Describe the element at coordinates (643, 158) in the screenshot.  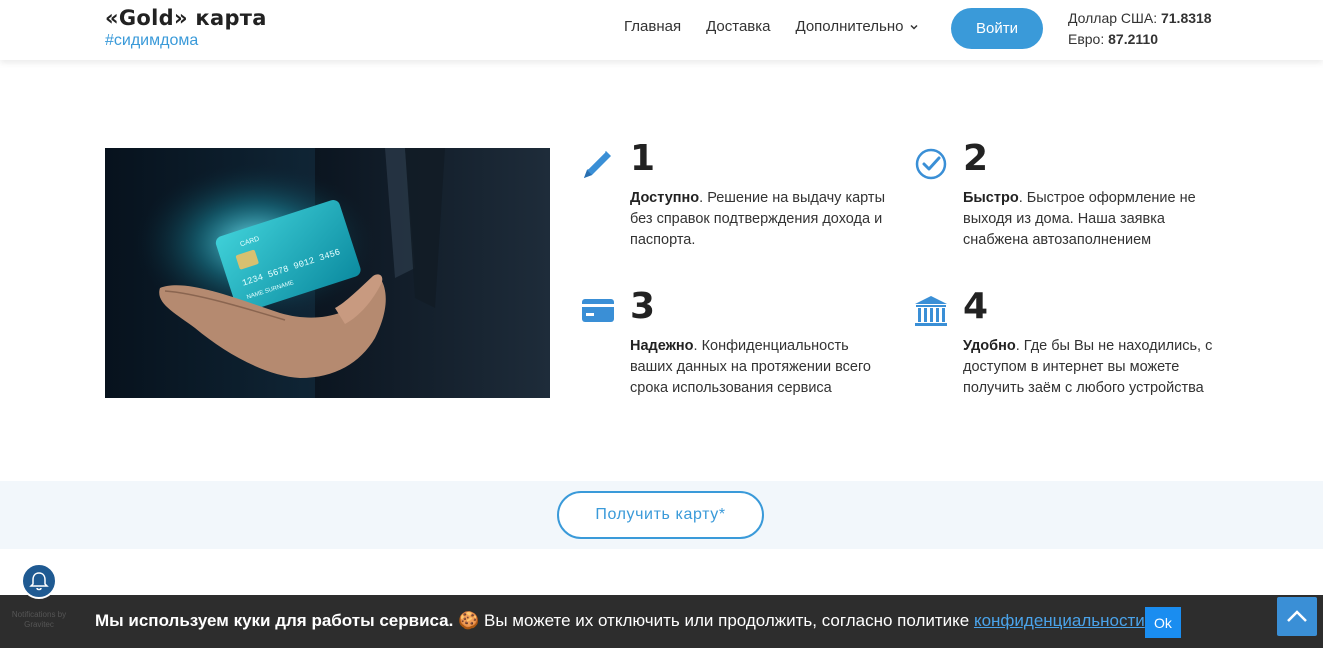
I see `feature-number: 1` at that location.